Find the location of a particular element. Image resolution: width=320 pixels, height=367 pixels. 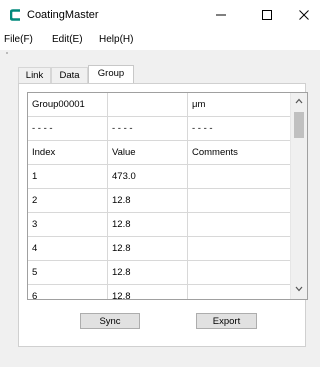

index-cell: 6 is located at coordinates (68, 292).